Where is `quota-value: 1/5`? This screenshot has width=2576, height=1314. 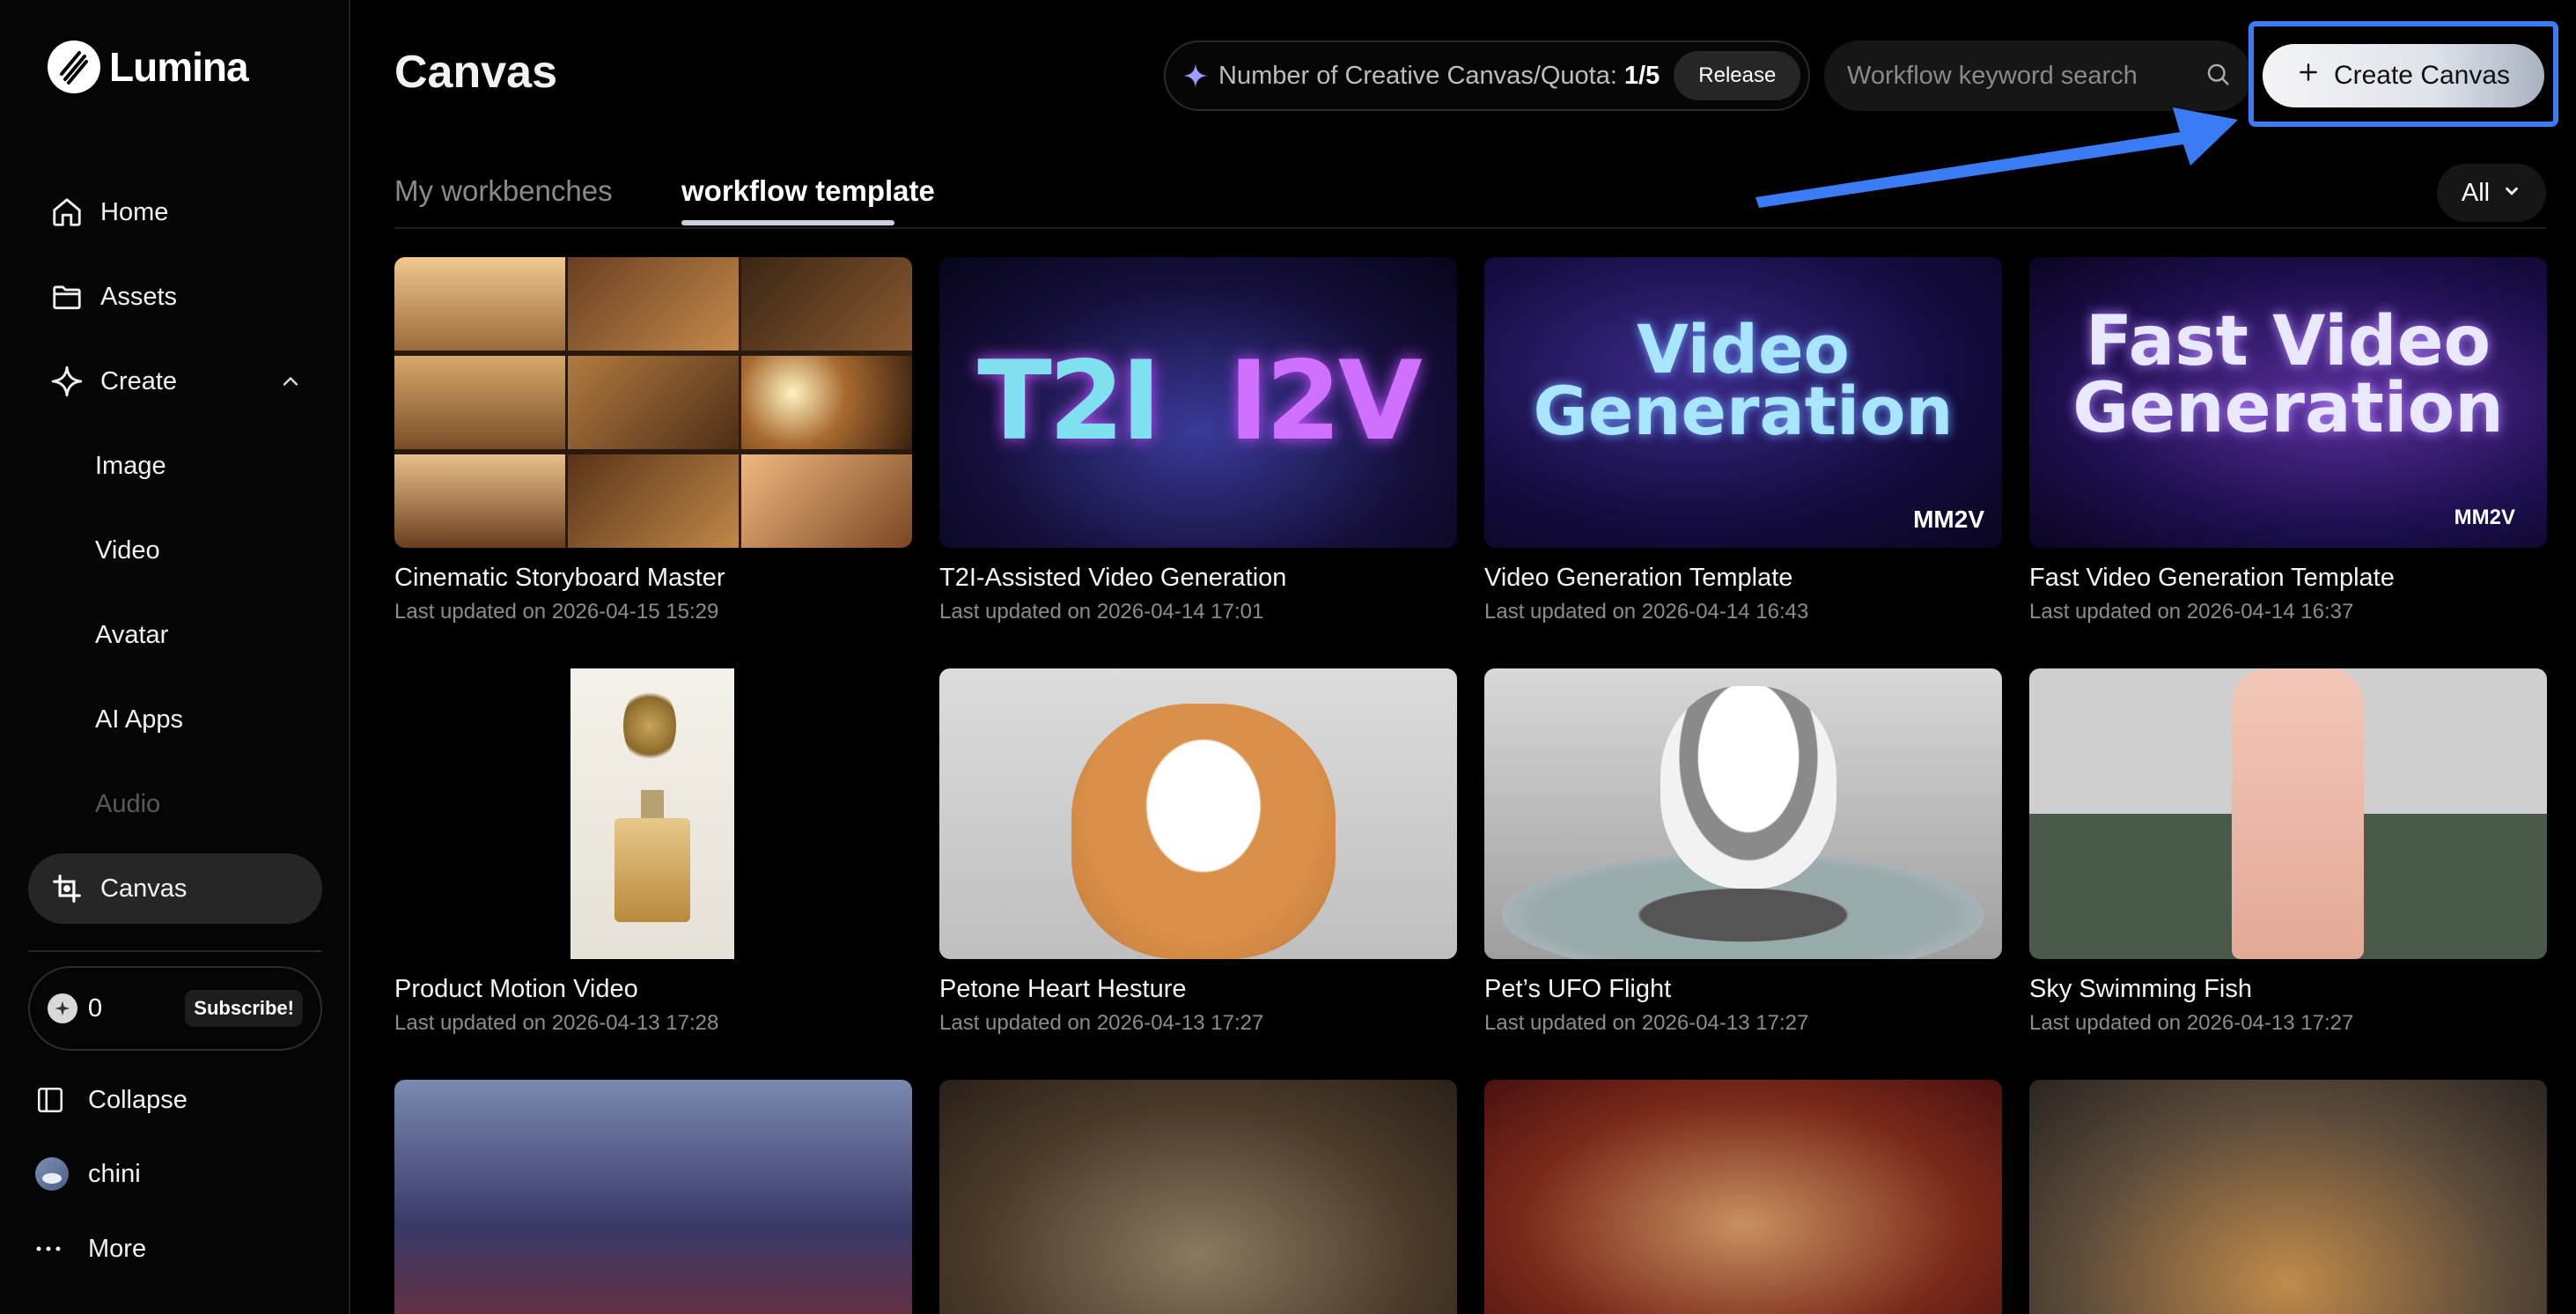
quota-value: 1/5 is located at coordinates (1642, 75).